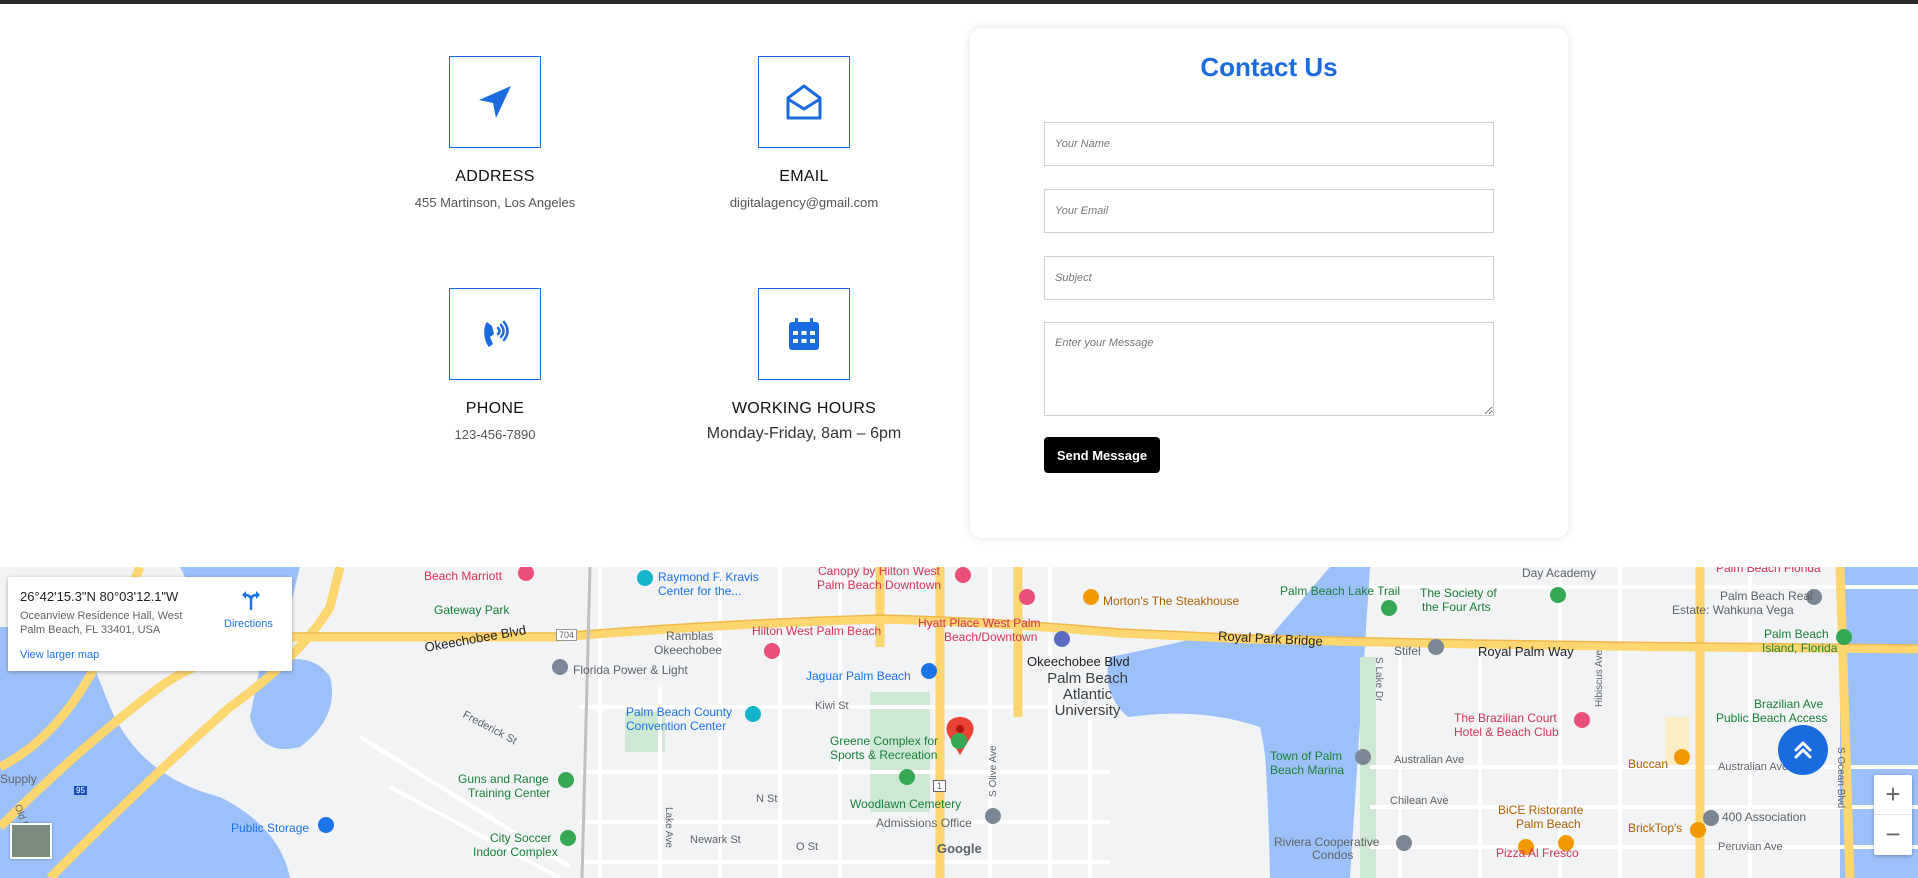  What do you see at coordinates (1078, 661) in the screenshot?
I see `map-label: Okeechobee Blvd` at bounding box center [1078, 661].